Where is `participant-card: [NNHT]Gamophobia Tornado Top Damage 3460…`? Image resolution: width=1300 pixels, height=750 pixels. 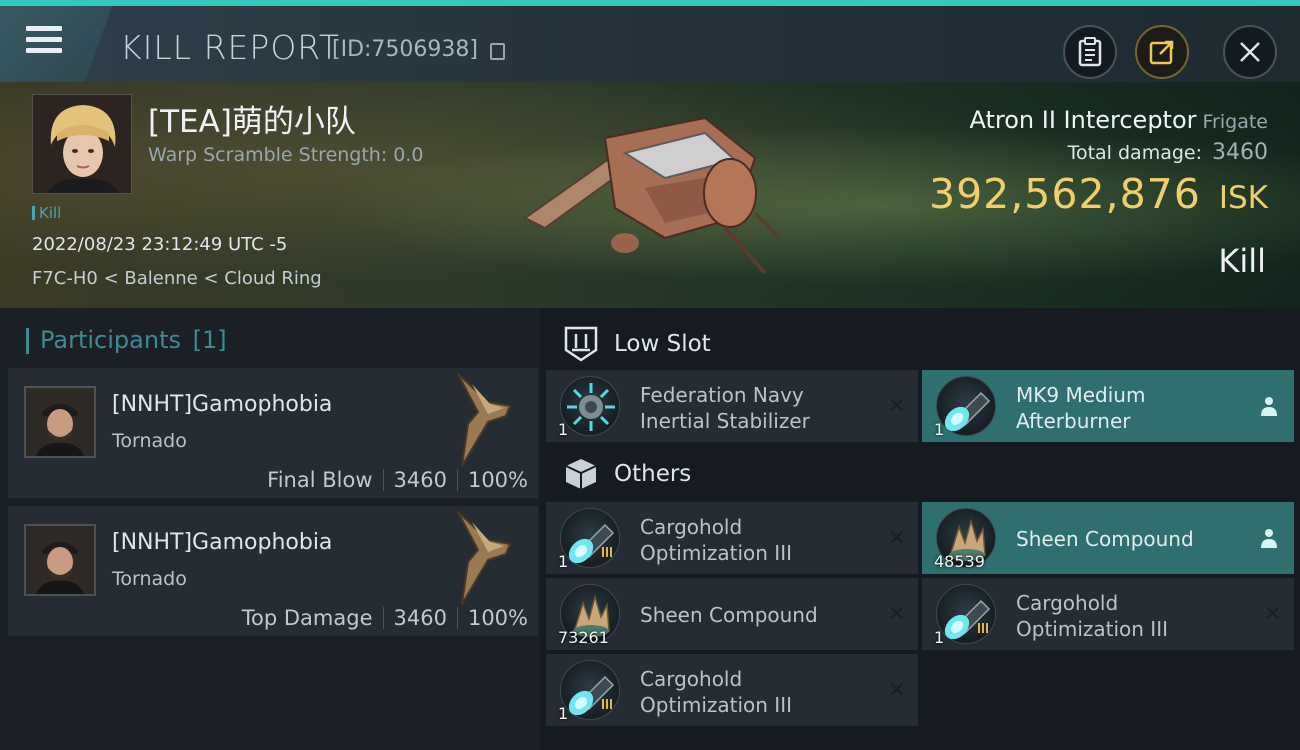 participant-card: [NNHT]Gamophobia Tornado Top Damage 3460… is located at coordinates (273, 571).